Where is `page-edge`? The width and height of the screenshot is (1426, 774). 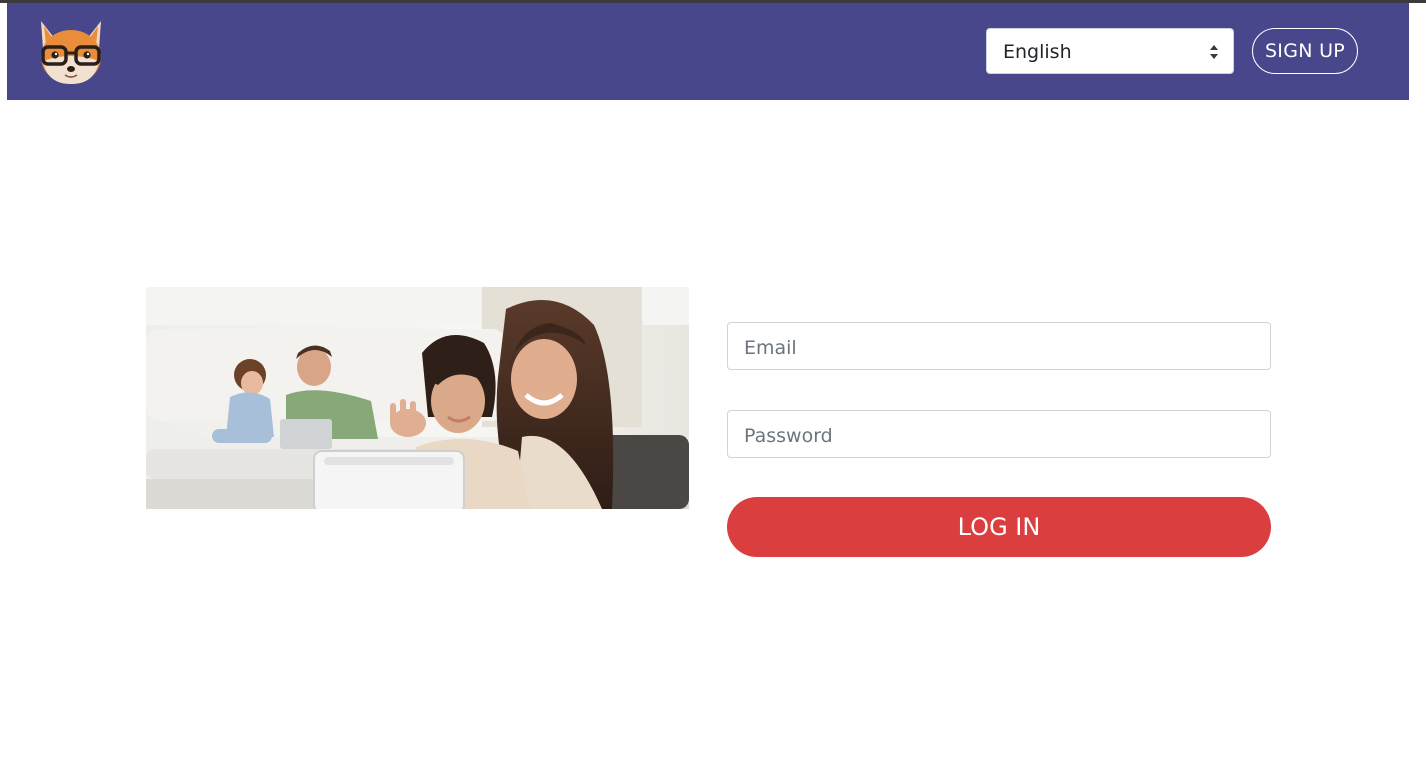 page-edge is located at coordinates (1417, 51).